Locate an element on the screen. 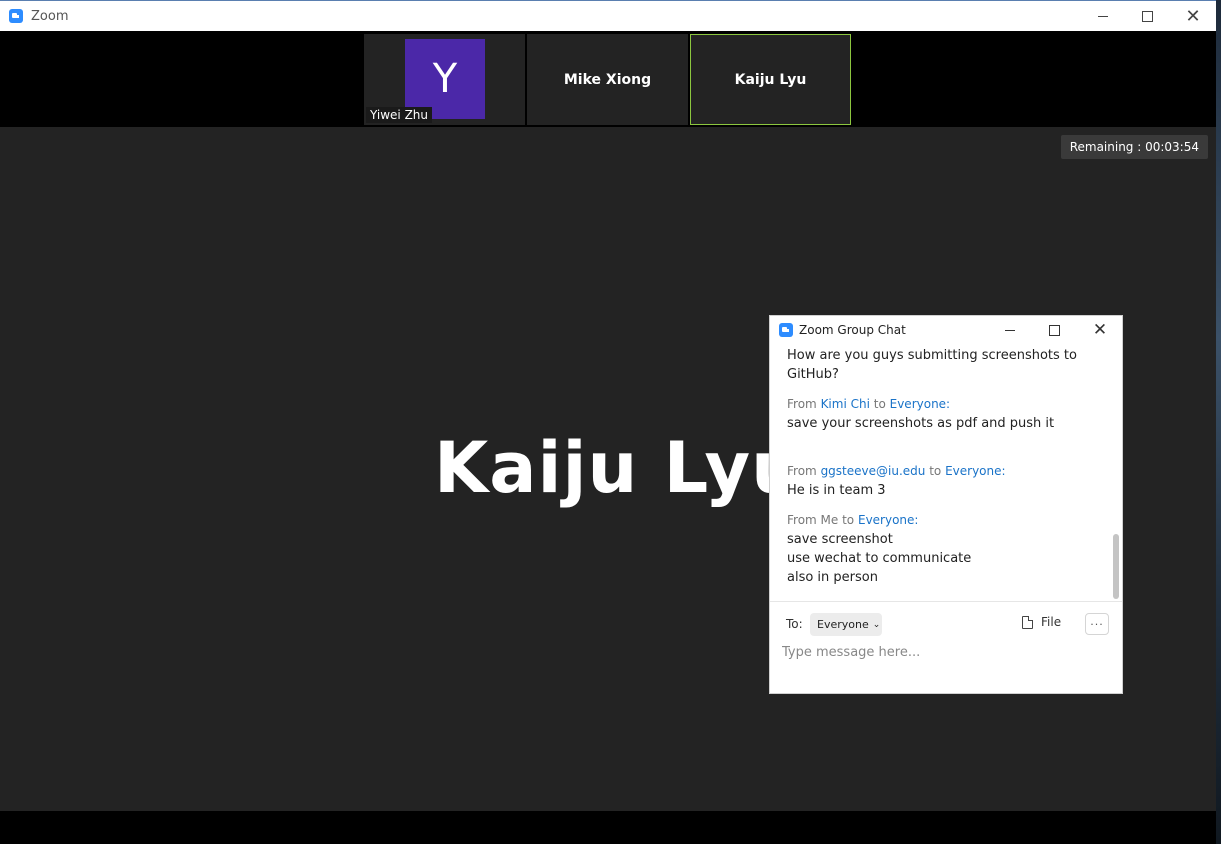 The width and height of the screenshot is (1221, 844). chat-close-button: ✕ is located at coordinates (1100, 330).